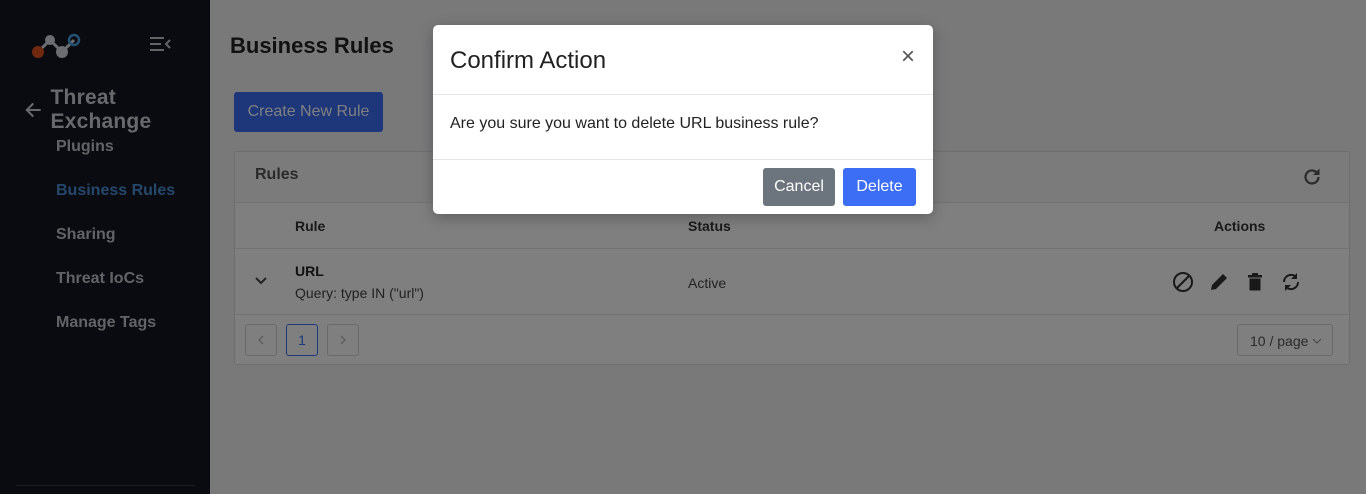  Describe the element at coordinates (683, 187) in the screenshot. I see `modal-footer: Cancel Delete` at that location.